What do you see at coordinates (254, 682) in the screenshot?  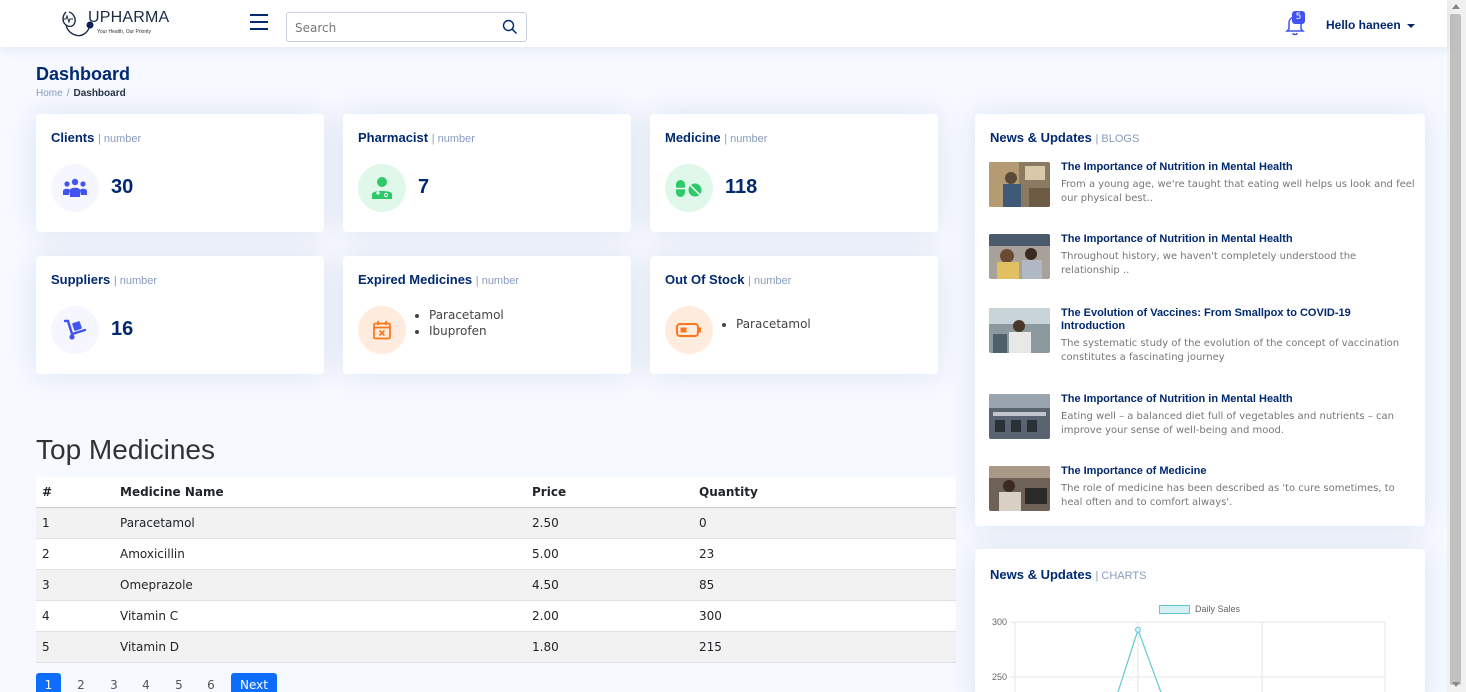 I see `next-page-button: Next` at bounding box center [254, 682].